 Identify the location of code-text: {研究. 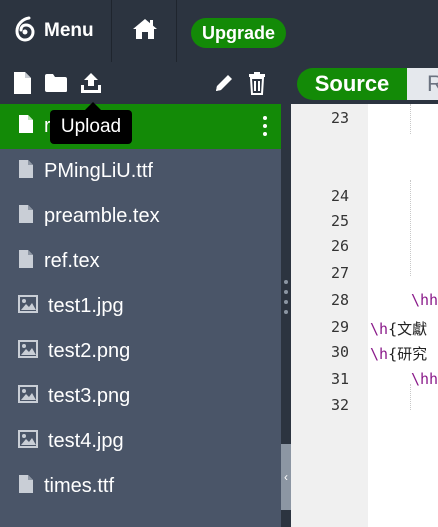
(408, 354).